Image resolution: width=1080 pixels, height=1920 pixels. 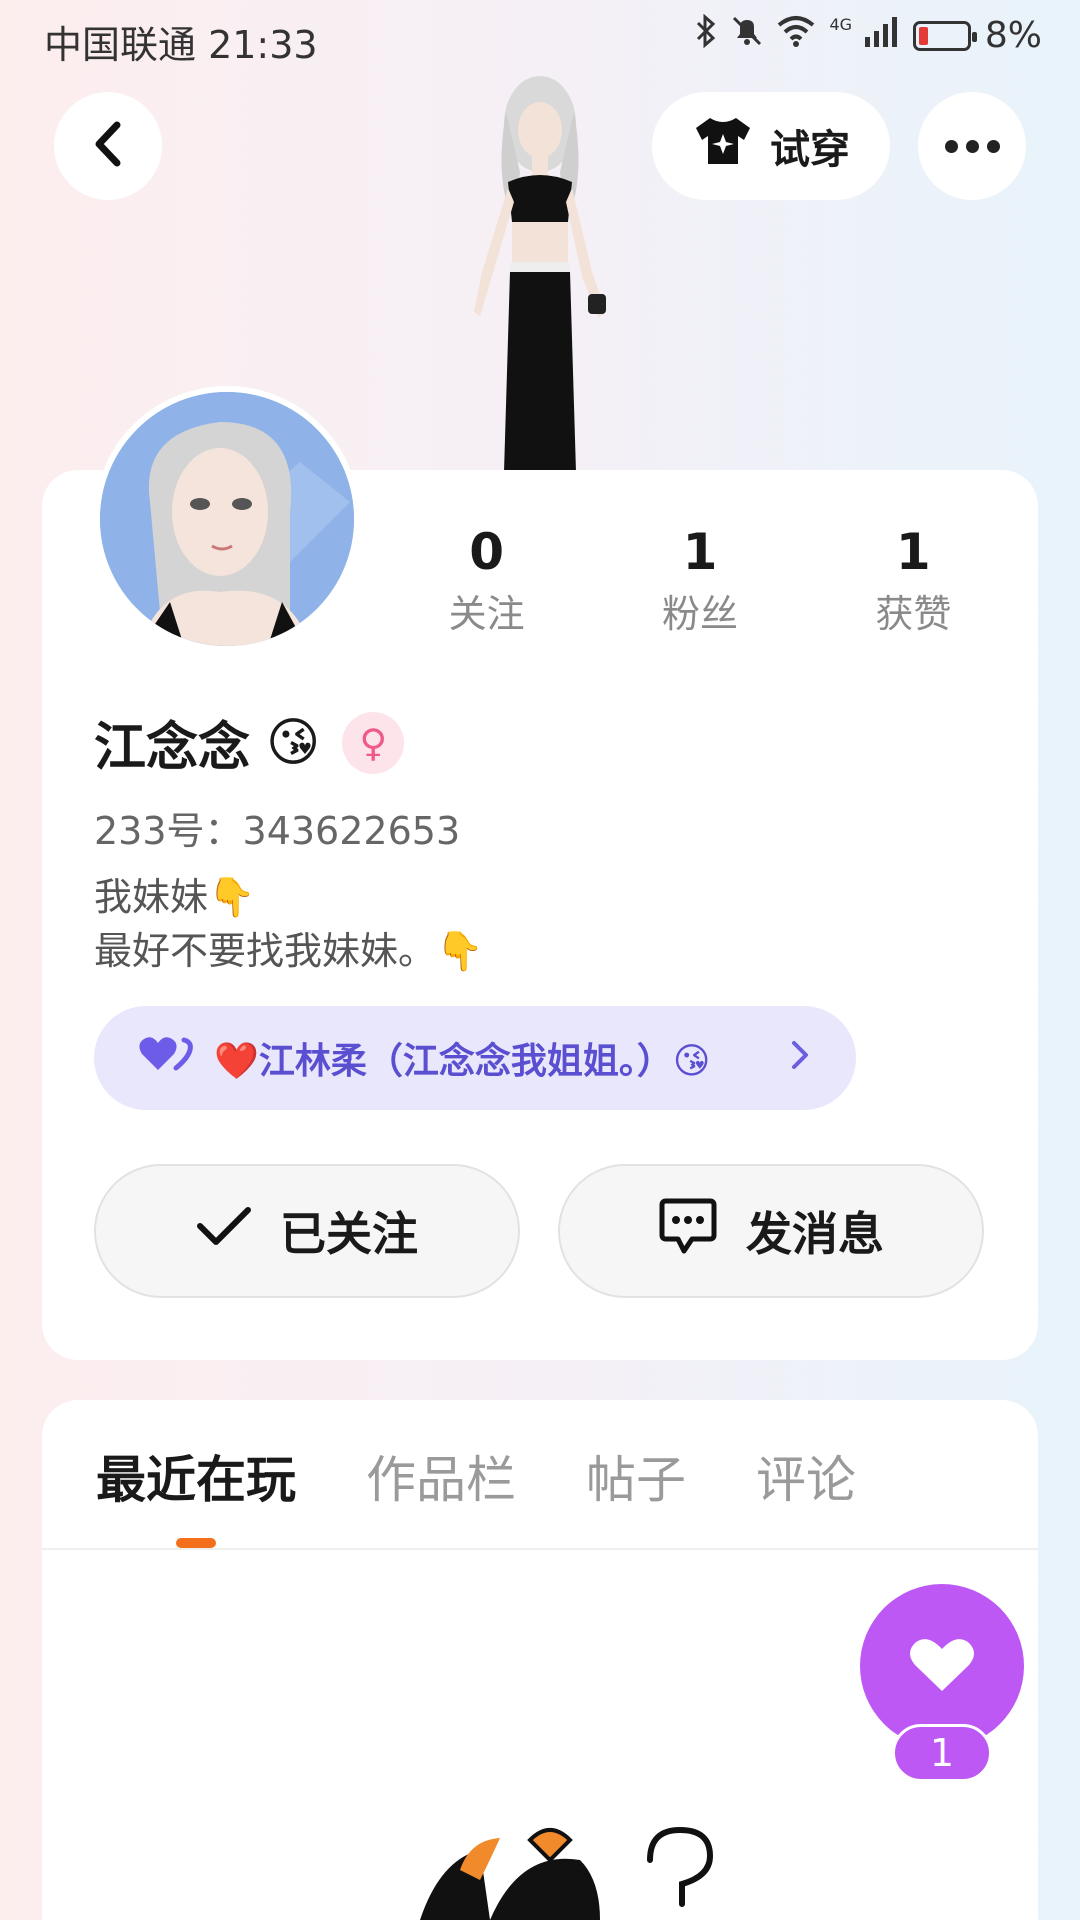 What do you see at coordinates (277, 831) in the screenshot?
I see `user-id: 233号：343622653` at bounding box center [277, 831].